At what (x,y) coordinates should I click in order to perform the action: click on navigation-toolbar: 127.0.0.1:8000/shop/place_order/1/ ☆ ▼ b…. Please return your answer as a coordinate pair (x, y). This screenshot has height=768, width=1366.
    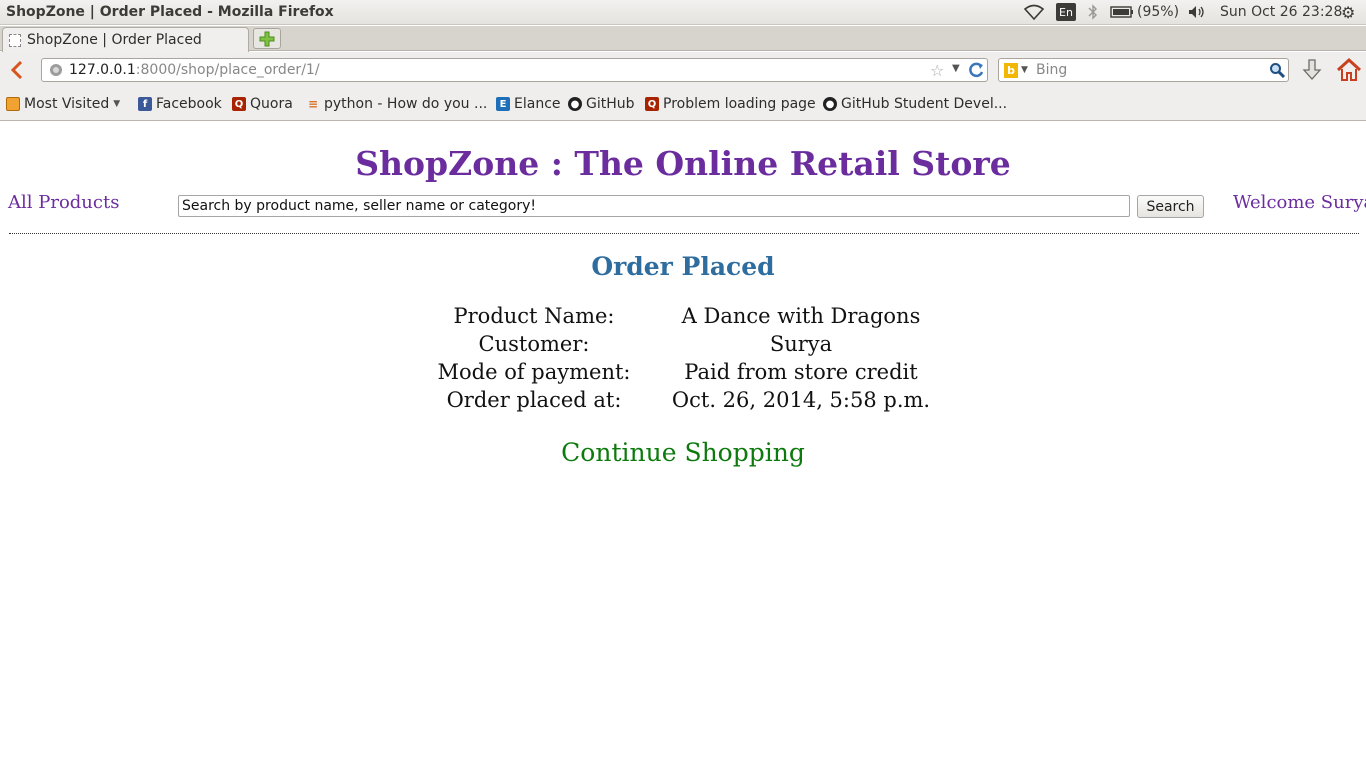
    Looking at the image, I should click on (683, 70).